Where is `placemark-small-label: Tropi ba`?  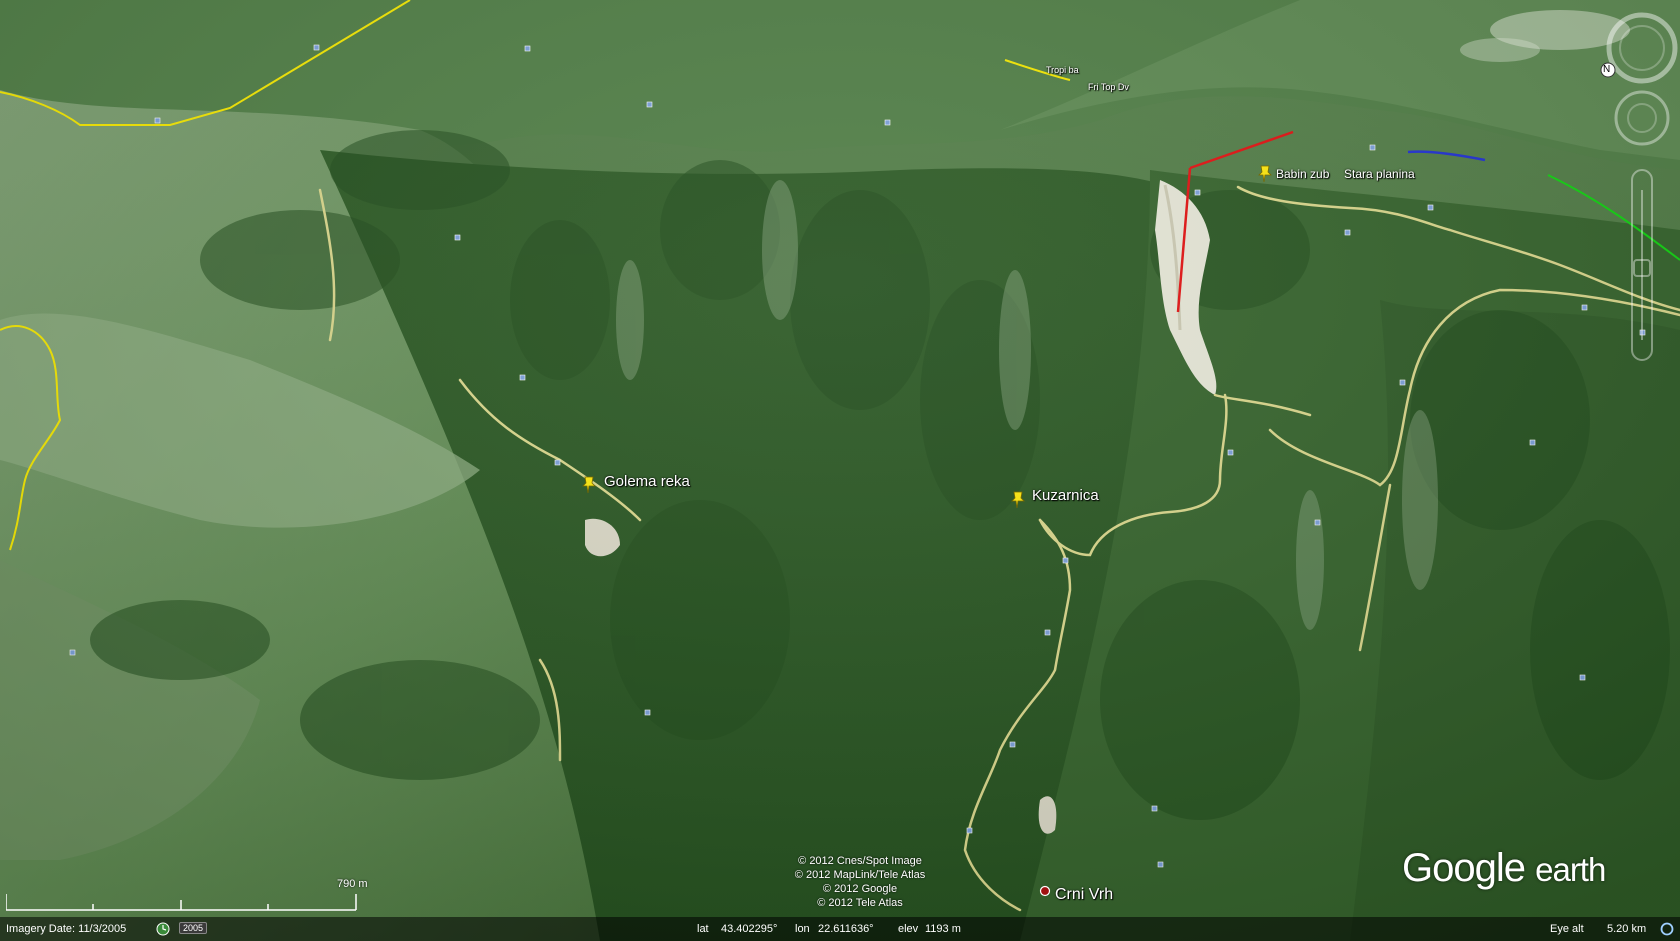
placemark-small-label: Tropi ba is located at coordinates (1062, 70).